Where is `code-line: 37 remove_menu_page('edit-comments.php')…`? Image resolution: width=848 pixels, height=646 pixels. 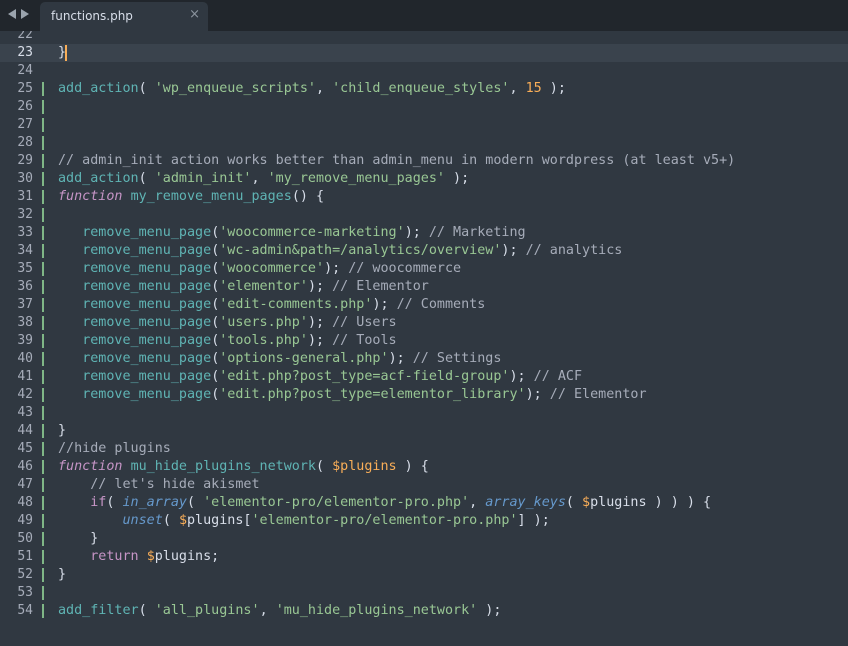 code-line: 37 remove_menu_page('edit-comments.php')… is located at coordinates (424, 305).